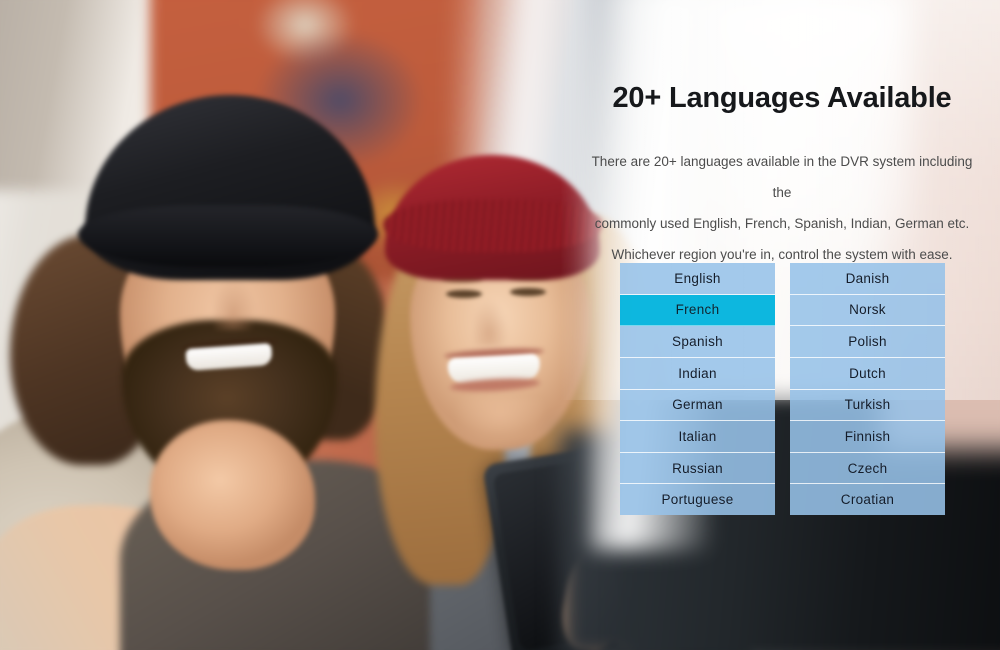  Describe the element at coordinates (697, 437) in the screenshot. I see `language-item-italian: Italian` at that location.